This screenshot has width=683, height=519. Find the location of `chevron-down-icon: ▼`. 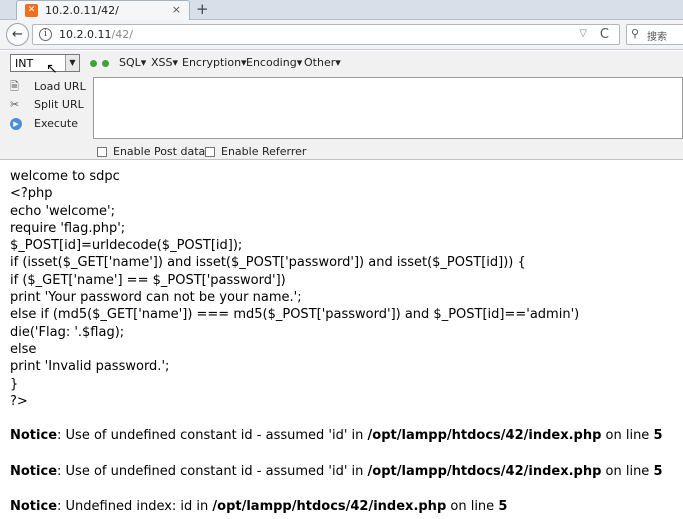

chevron-down-icon: ▼ is located at coordinates (72, 63).